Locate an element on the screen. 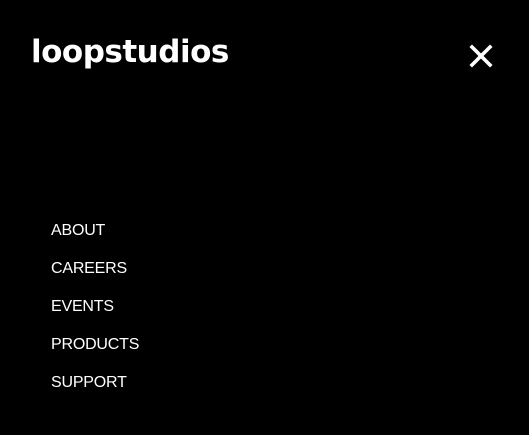 The height and width of the screenshot is (435, 529). logo: loopstudios is located at coordinates (130, 52).